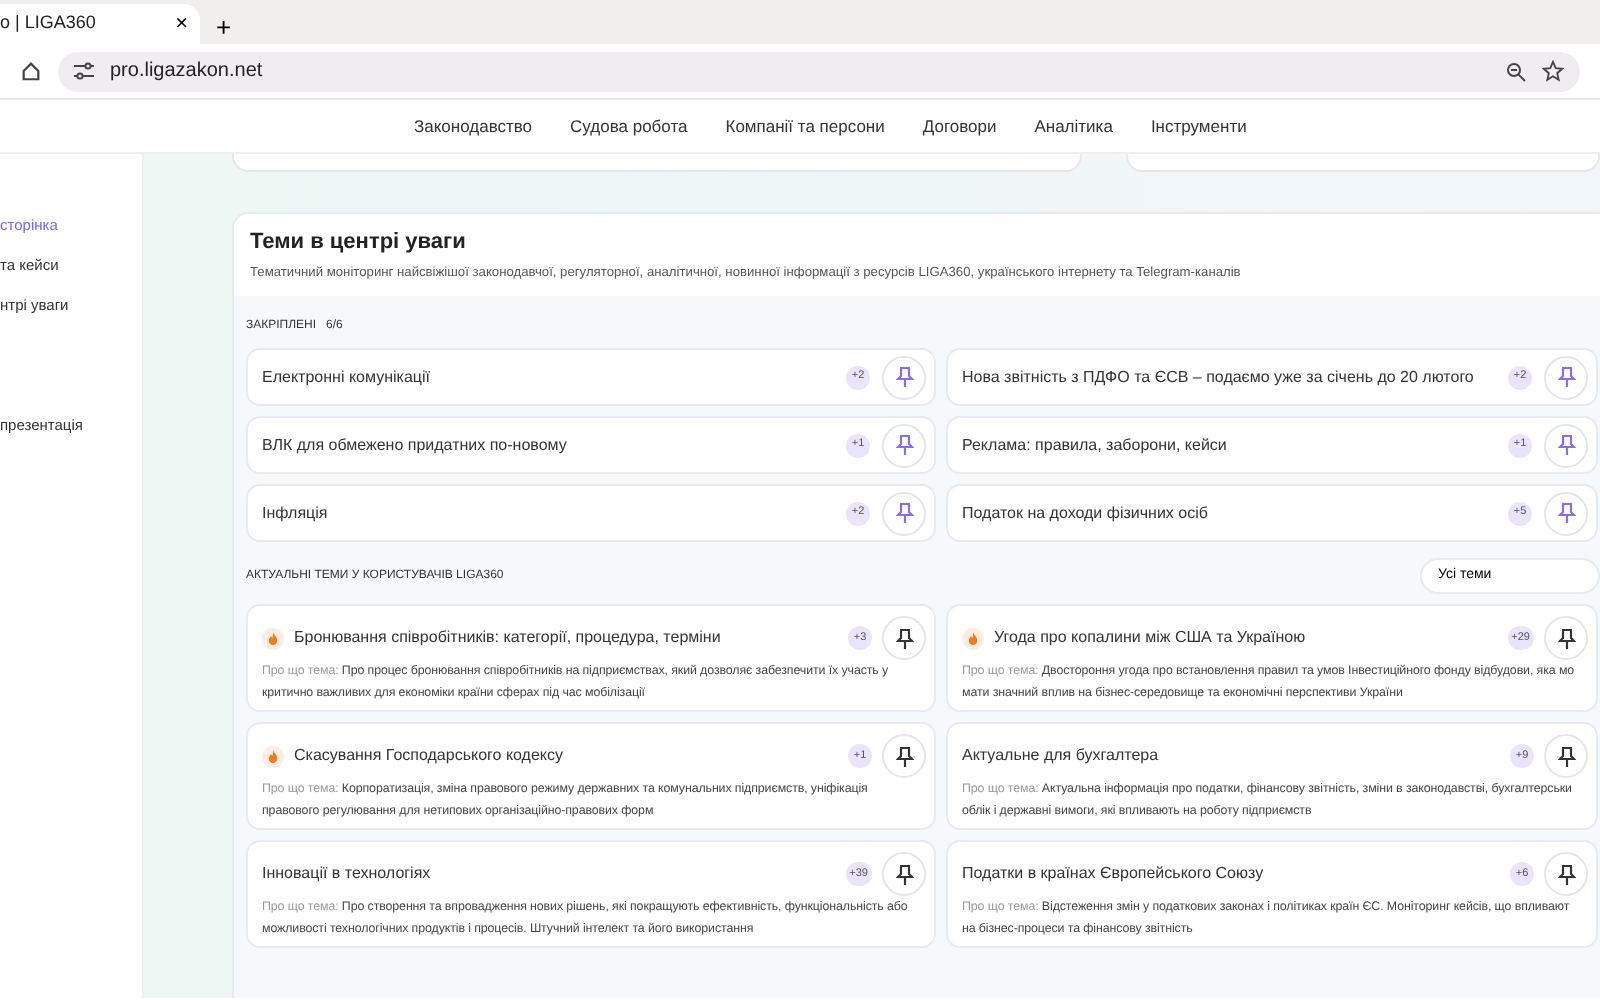  Describe the element at coordinates (100, 24) in the screenshot. I see `browser-tab: о | LIGA360 ×` at that location.